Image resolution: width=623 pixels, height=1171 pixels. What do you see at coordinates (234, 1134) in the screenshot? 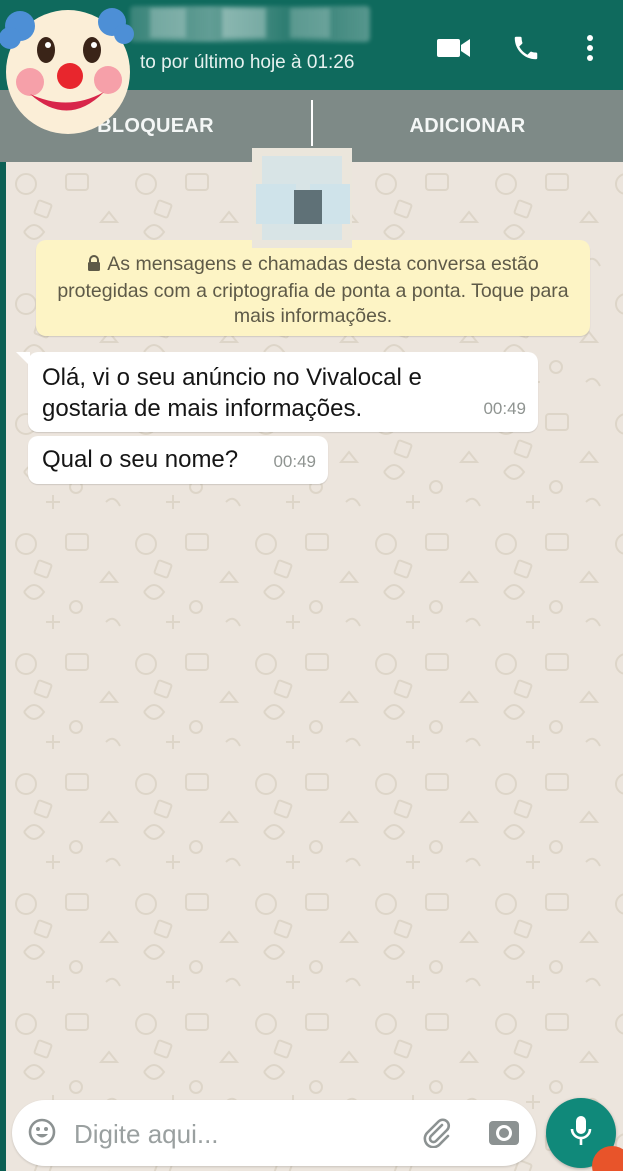
I see `message-input` at bounding box center [234, 1134].